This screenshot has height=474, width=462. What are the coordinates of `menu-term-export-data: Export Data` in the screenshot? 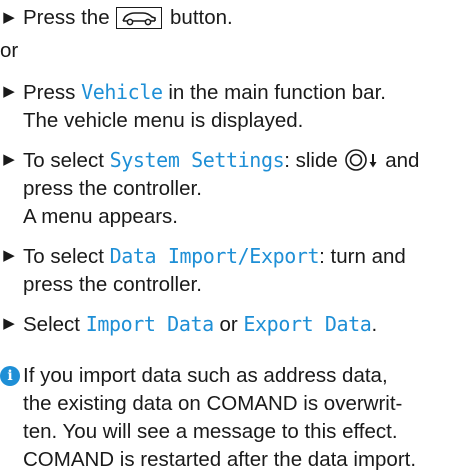 It's located at (307, 324).